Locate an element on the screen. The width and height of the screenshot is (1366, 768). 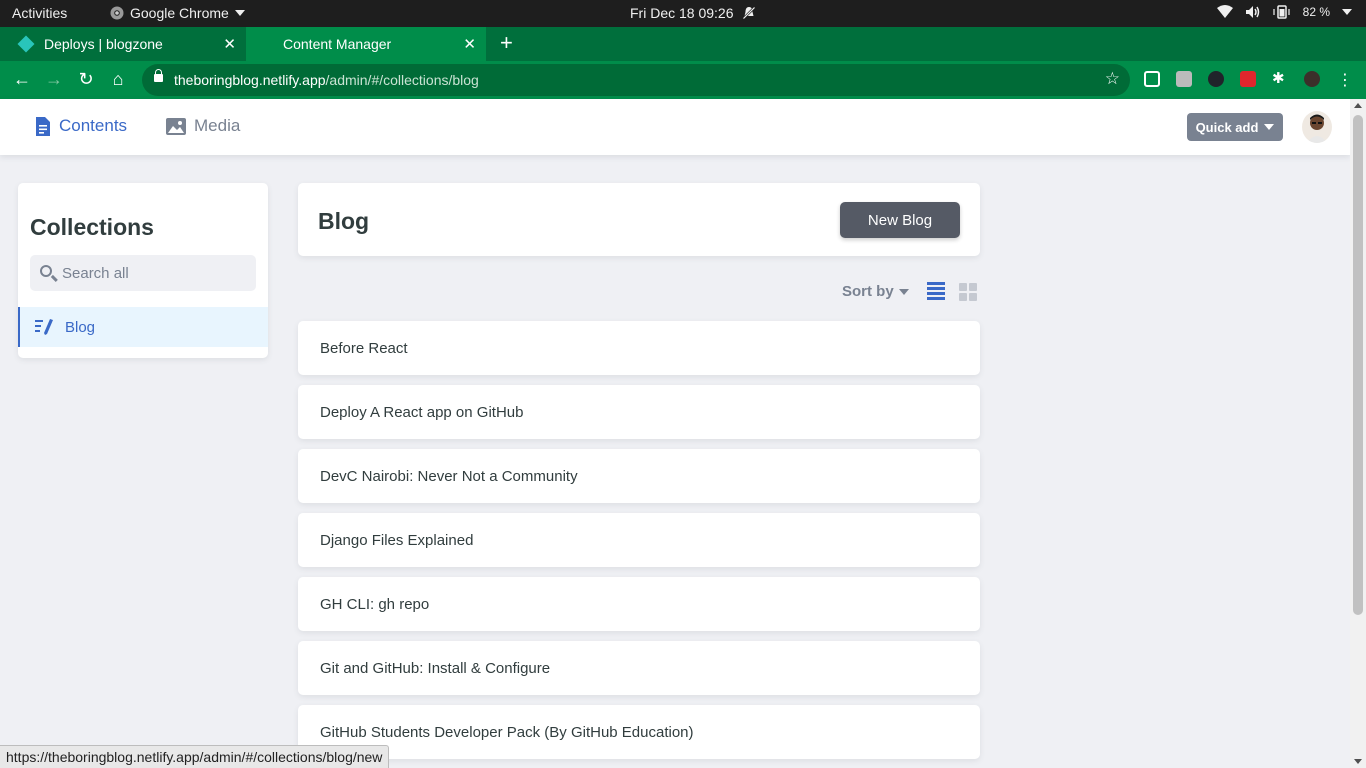
search-input is located at coordinates (157, 273).